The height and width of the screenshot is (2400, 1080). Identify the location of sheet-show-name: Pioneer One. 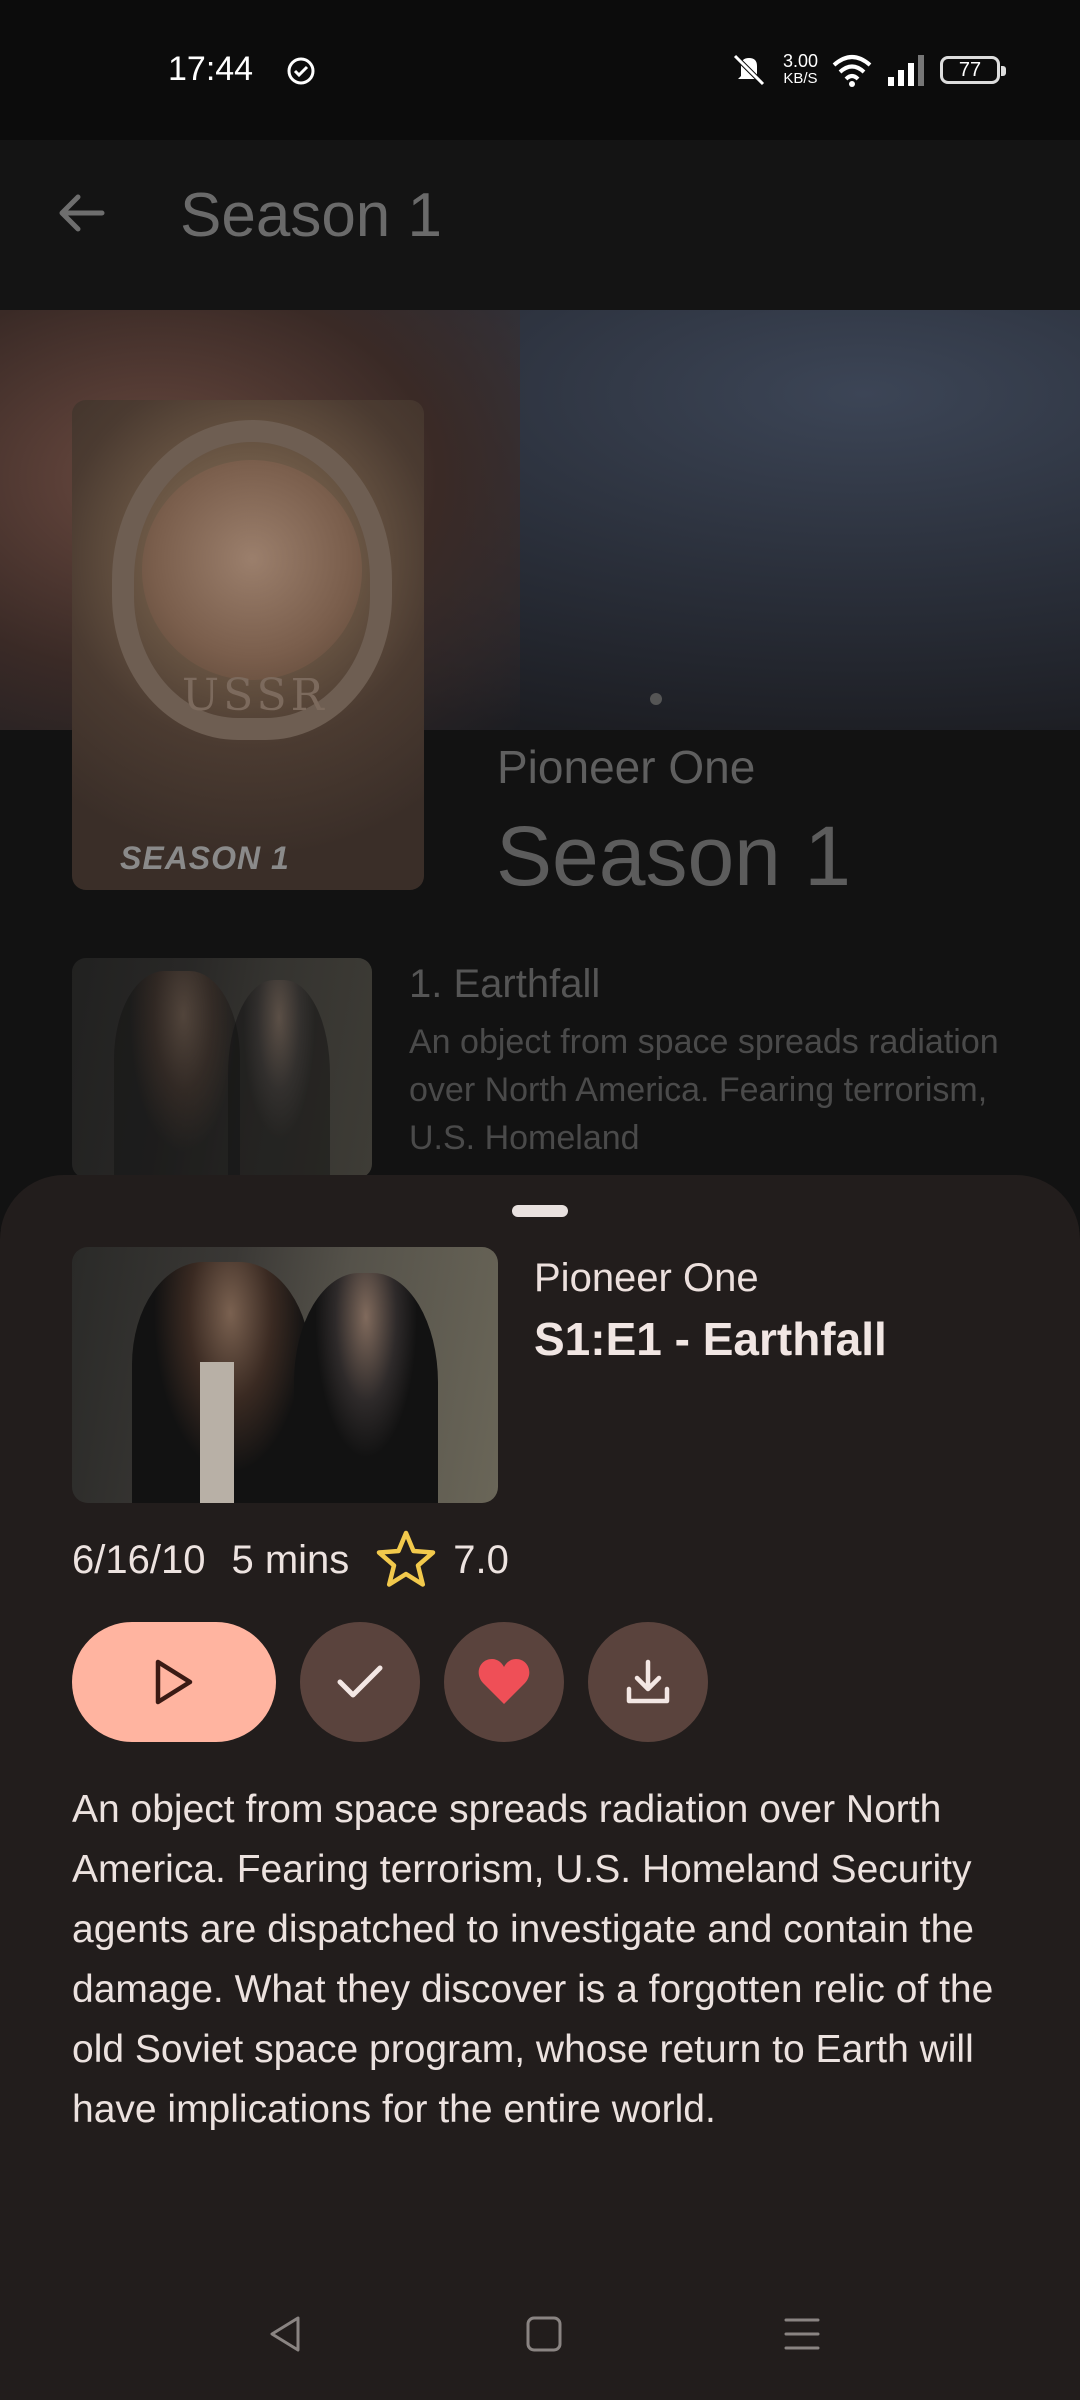
(646, 1278).